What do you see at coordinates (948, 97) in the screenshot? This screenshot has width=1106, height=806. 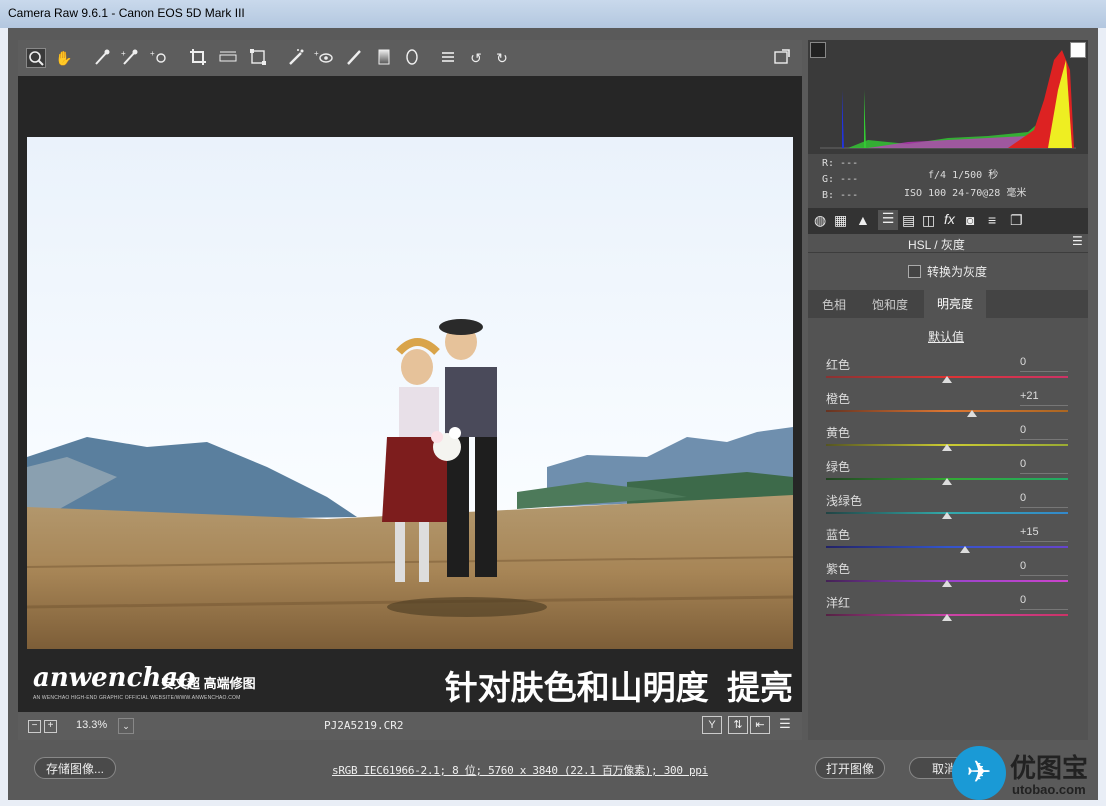 I see `histogram` at bounding box center [948, 97].